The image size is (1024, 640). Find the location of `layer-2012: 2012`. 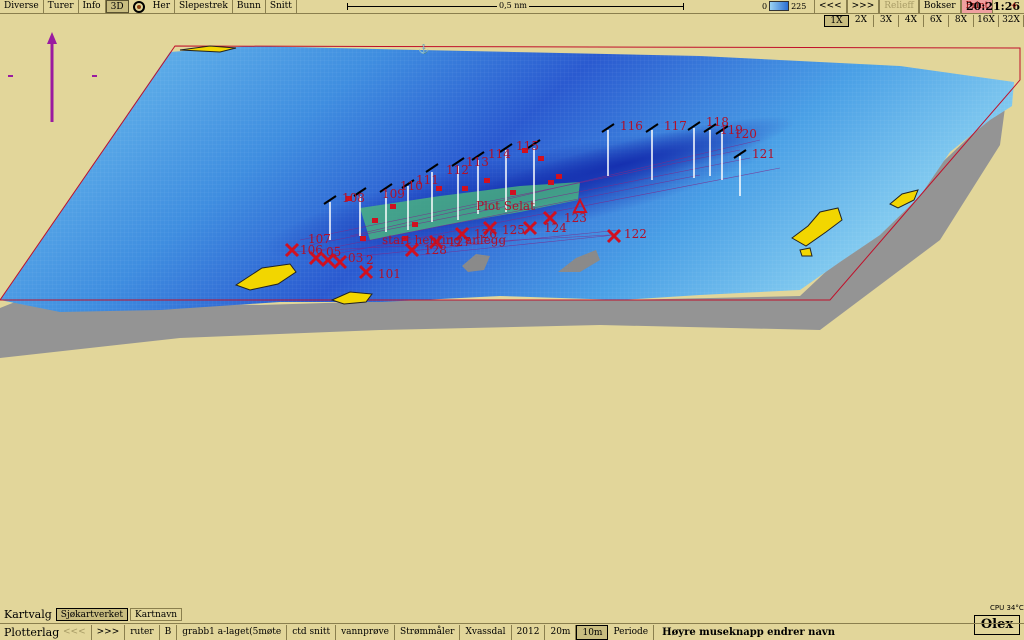

layer-2012: 2012 is located at coordinates (529, 632).